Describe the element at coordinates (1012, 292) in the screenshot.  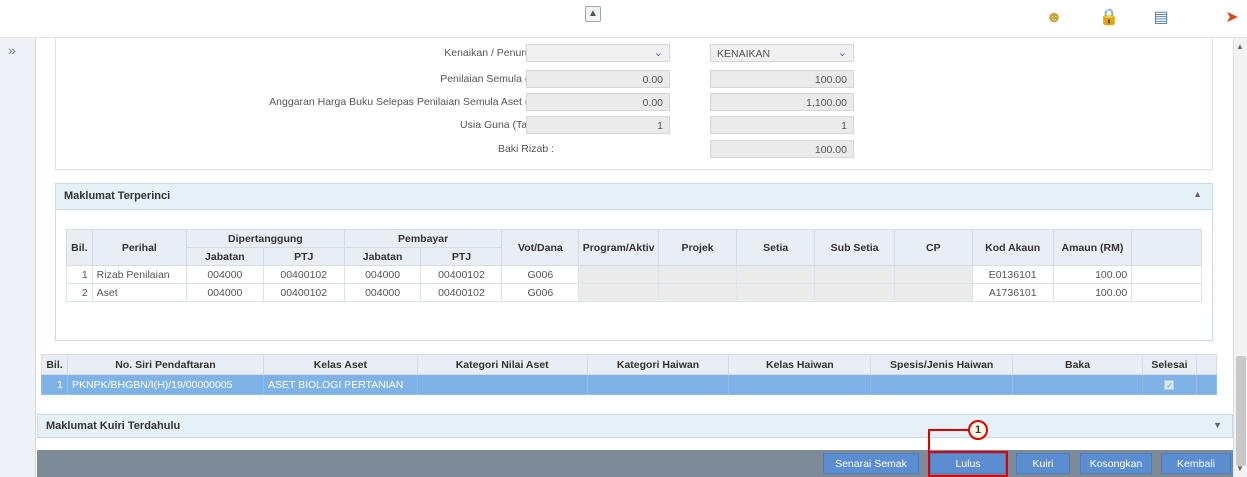
I see `cell-kod-akaun: A1736101` at that location.